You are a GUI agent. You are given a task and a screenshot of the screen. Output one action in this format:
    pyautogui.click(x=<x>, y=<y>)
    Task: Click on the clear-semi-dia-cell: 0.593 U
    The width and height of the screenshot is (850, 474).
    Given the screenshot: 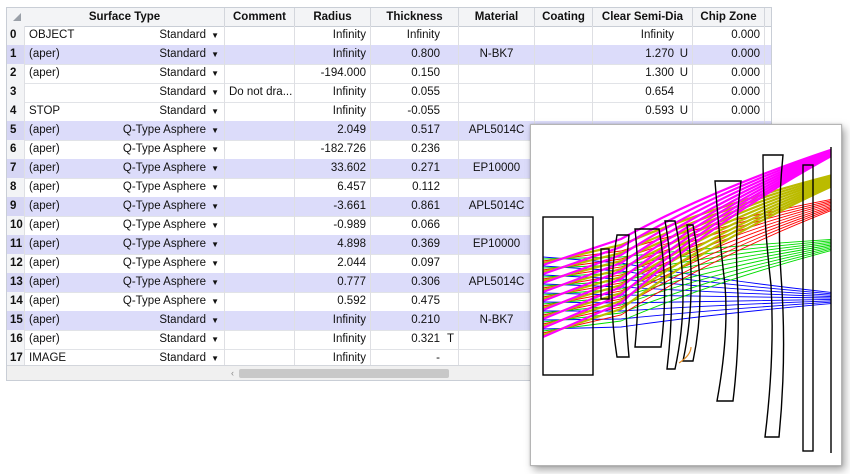 What is the action you would take?
    pyautogui.click(x=643, y=111)
    